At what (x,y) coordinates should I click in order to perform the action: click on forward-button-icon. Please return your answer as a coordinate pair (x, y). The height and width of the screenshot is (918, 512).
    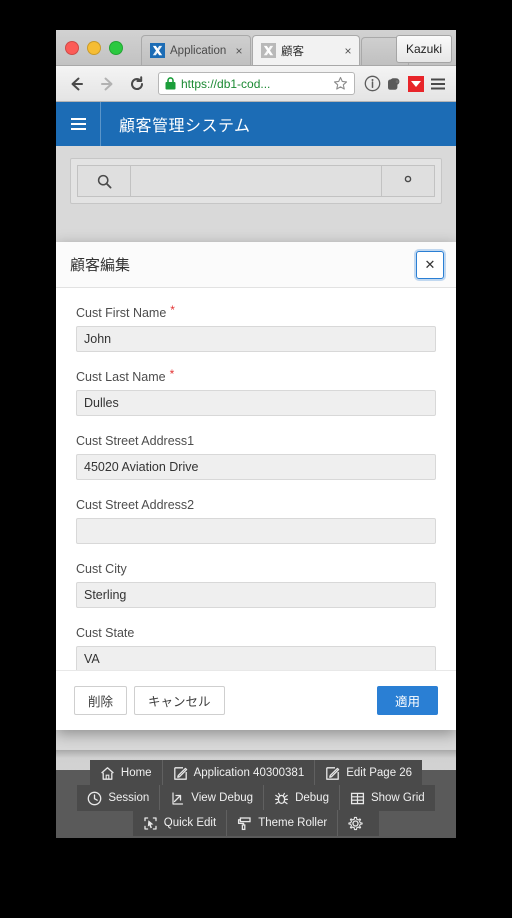
    Looking at the image, I should click on (107, 84).